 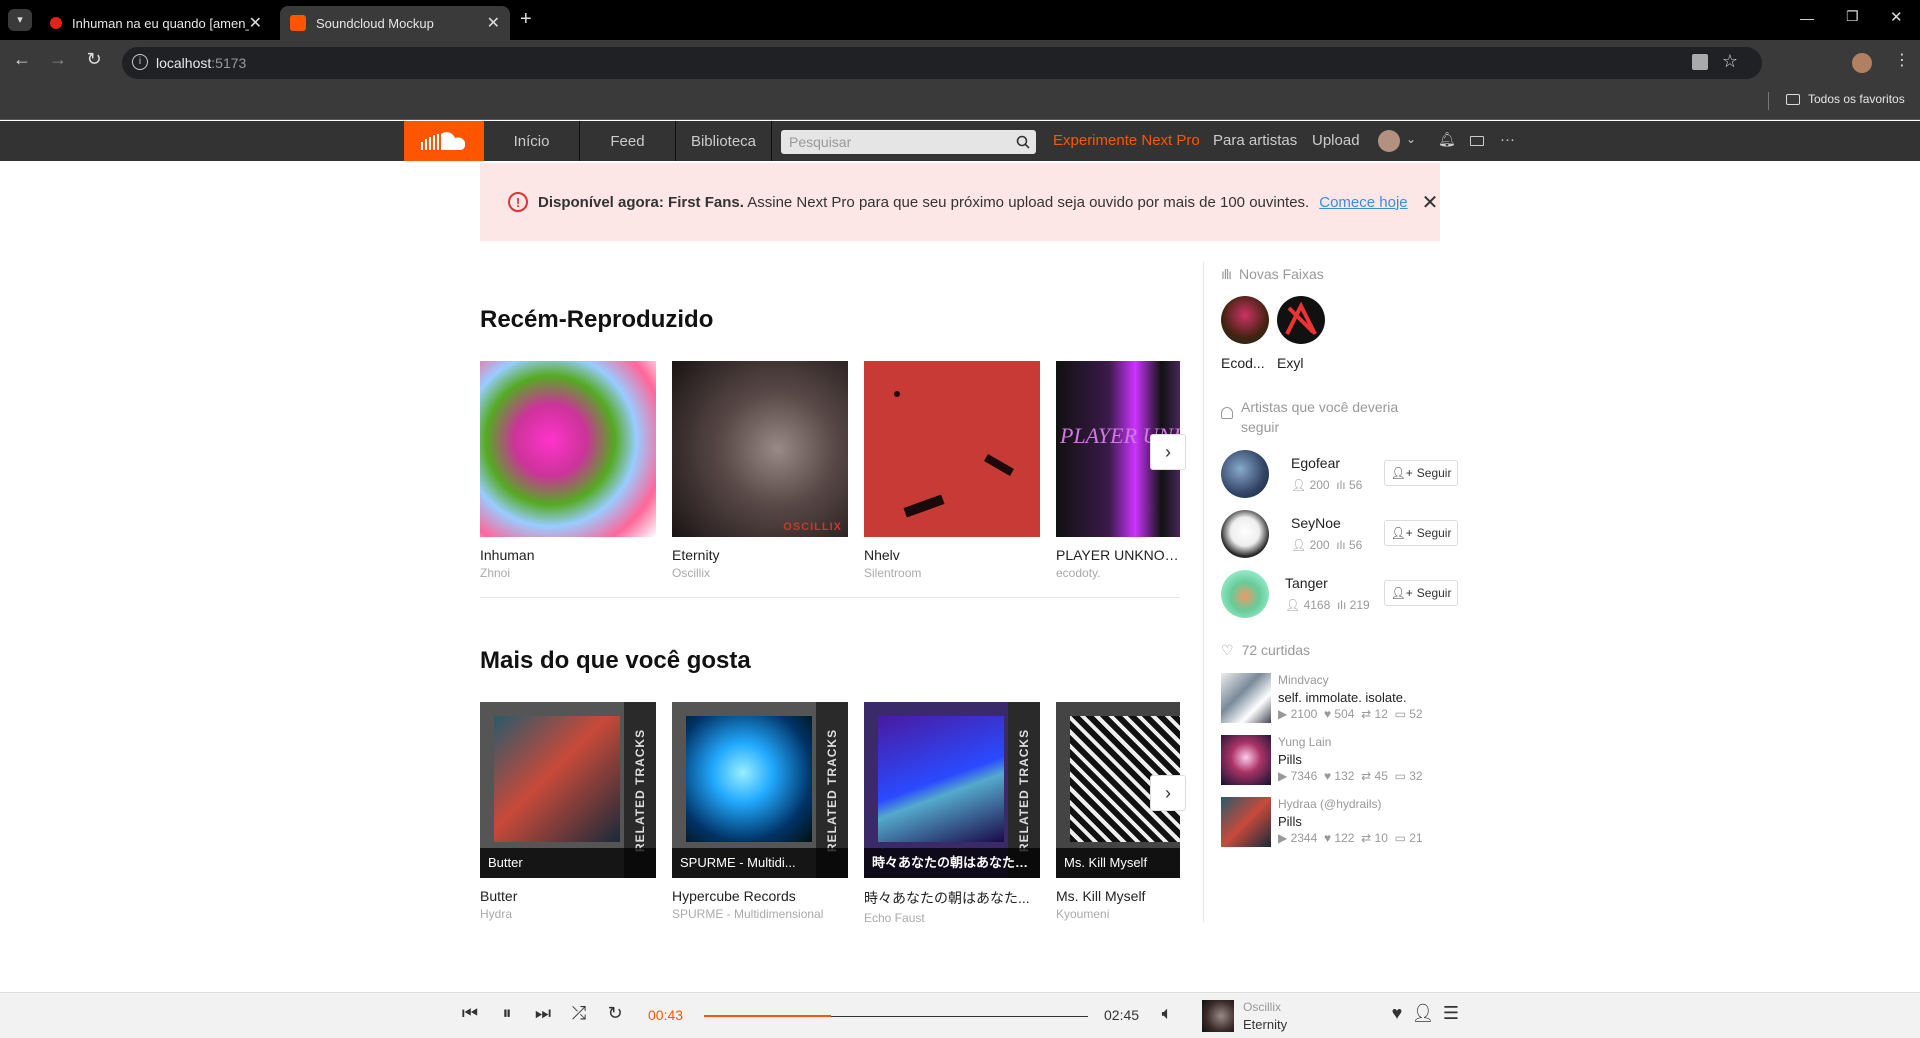 I want to click on playlist-title: Butter, so click(x=568, y=896).